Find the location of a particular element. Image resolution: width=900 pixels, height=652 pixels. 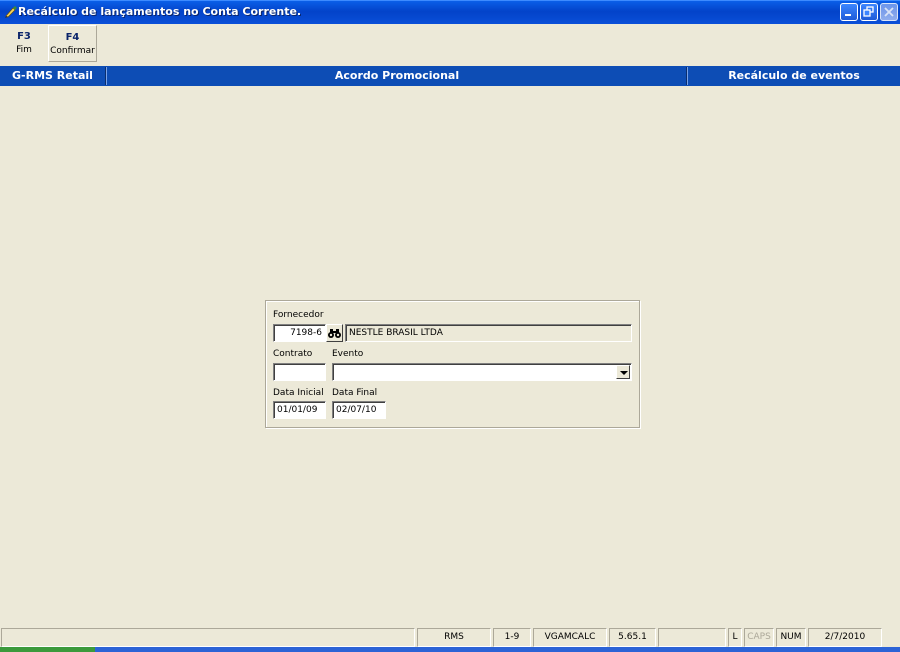

start-button-edge is located at coordinates (47, 649).